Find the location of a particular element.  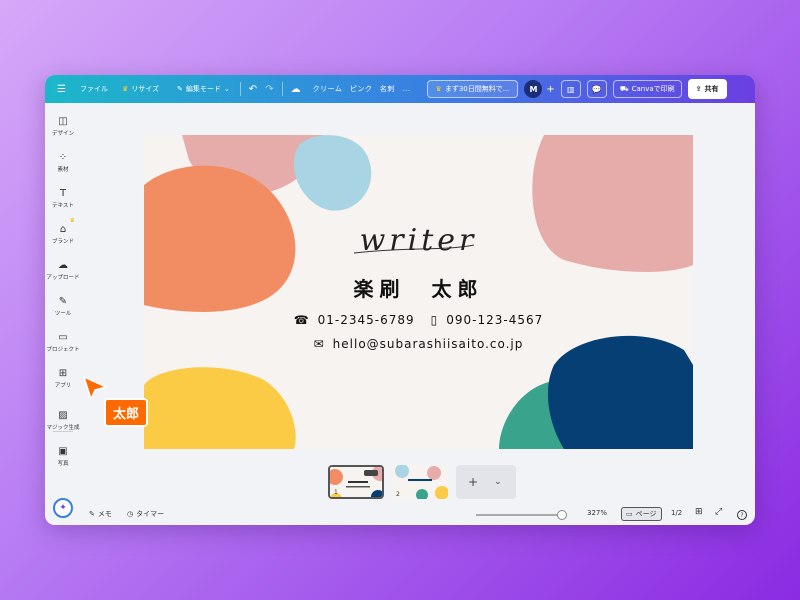

sidebar-item-brand: ♛ ⌂ ブランド is located at coordinates (63, 231).